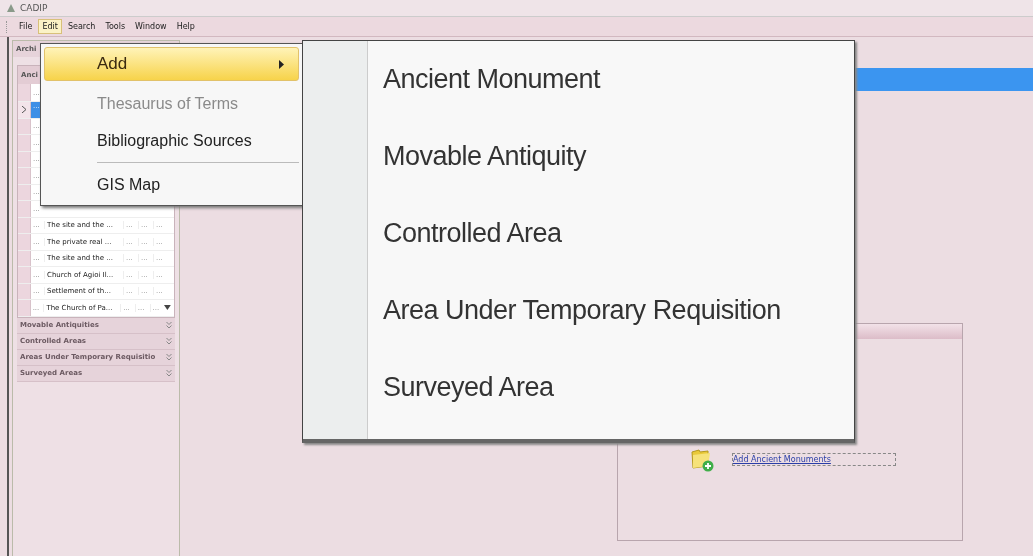  I want to click on menu-item: Edit, so click(50, 26).